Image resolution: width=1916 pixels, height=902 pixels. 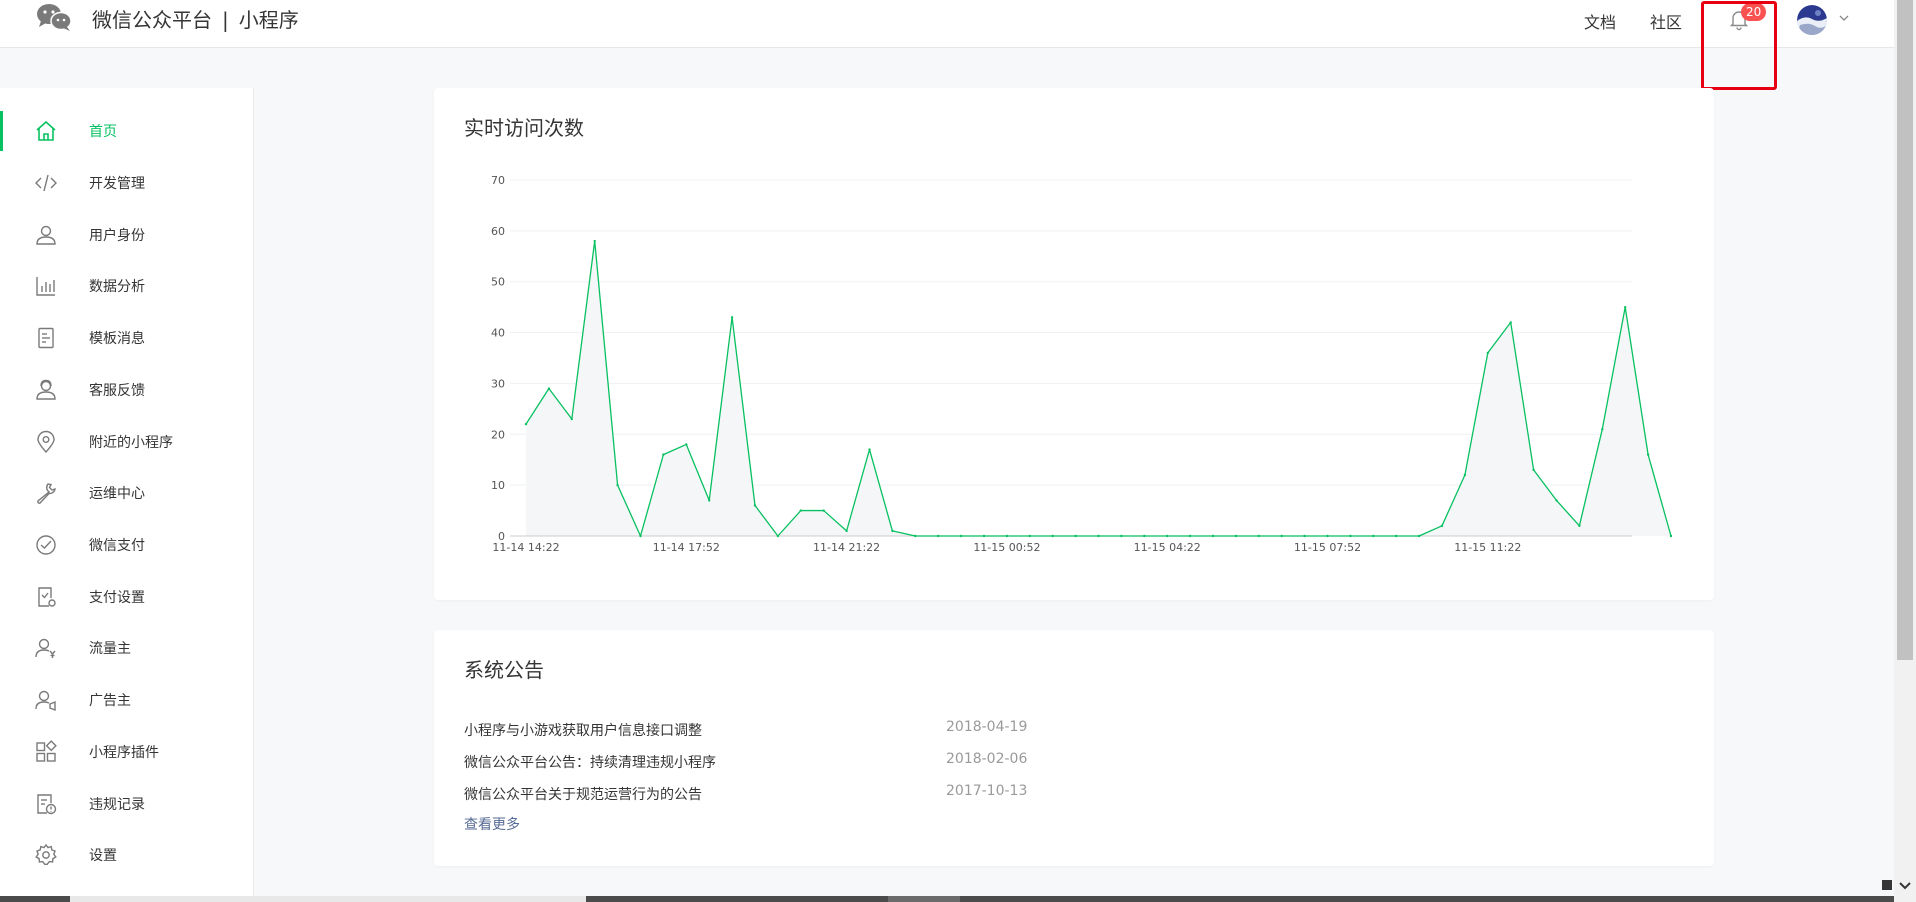 What do you see at coordinates (504, 670) in the screenshot?
I see `notice-card-title: 系统公告` at bounding box center [504, 670].